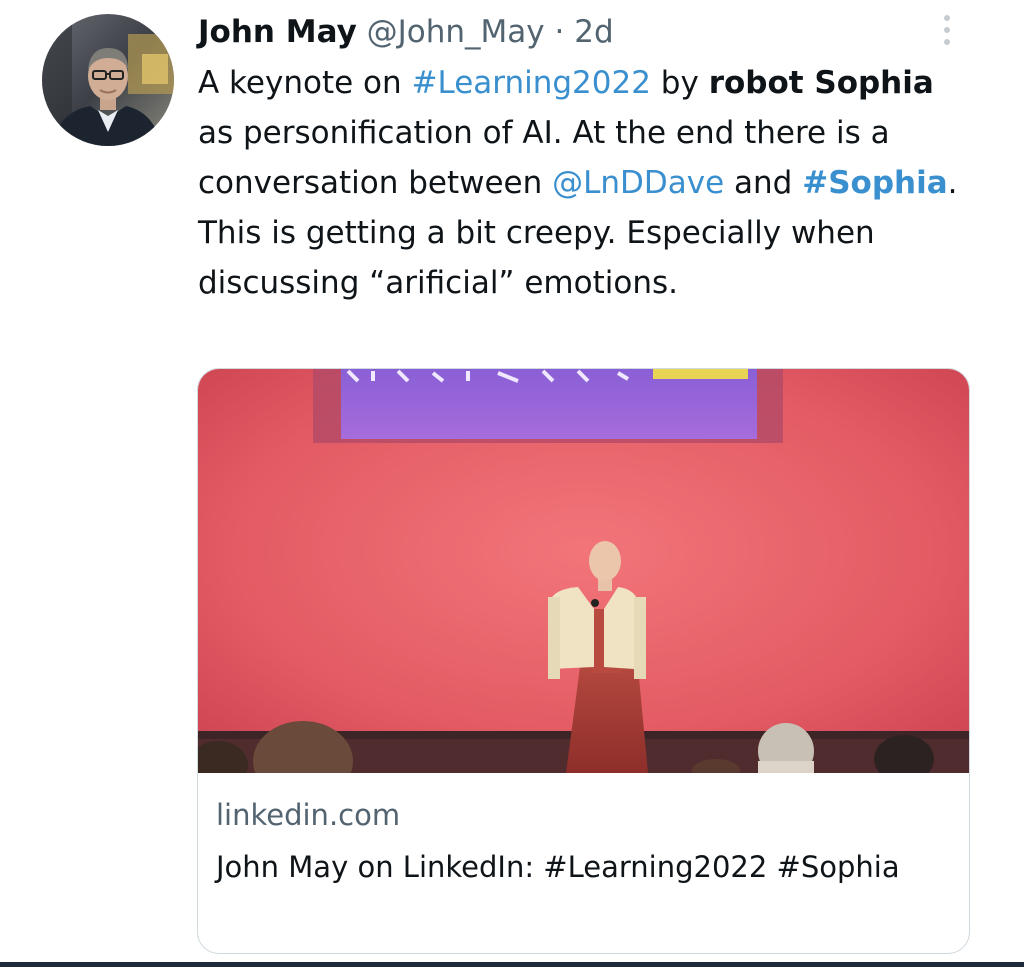 This screenshot has width=1024, height=967. What do you see at coordinates (947, 30) in the screenshot?
I see `more-vertical-icon` at bounding box center [947, 30].